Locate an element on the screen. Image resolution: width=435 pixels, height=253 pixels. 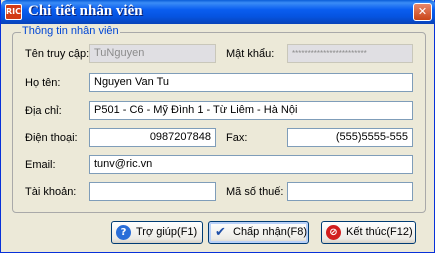
username-field: TuNguyen is located at coordinates (152, 53).